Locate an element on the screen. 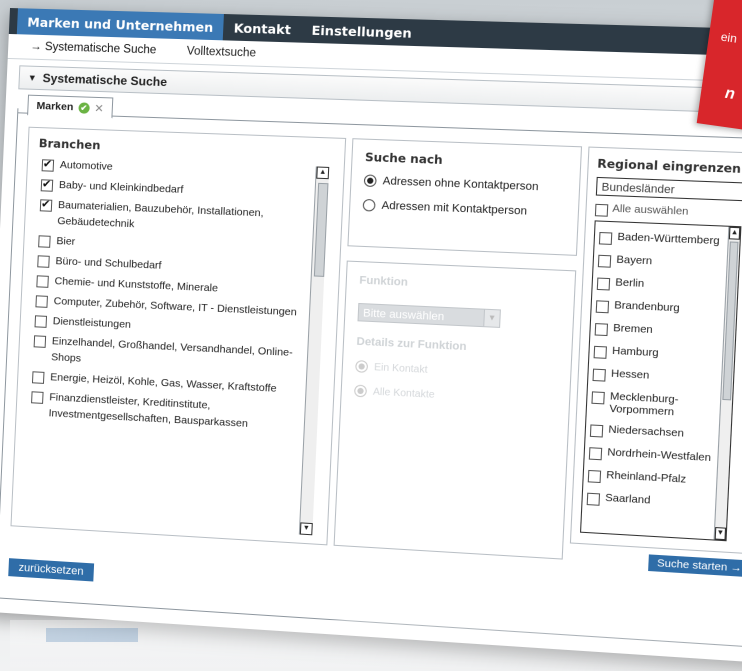 Image resolution: width=742 pixels, height=671 pixels. list-item: Bayern is located at coordinates (660, 263).